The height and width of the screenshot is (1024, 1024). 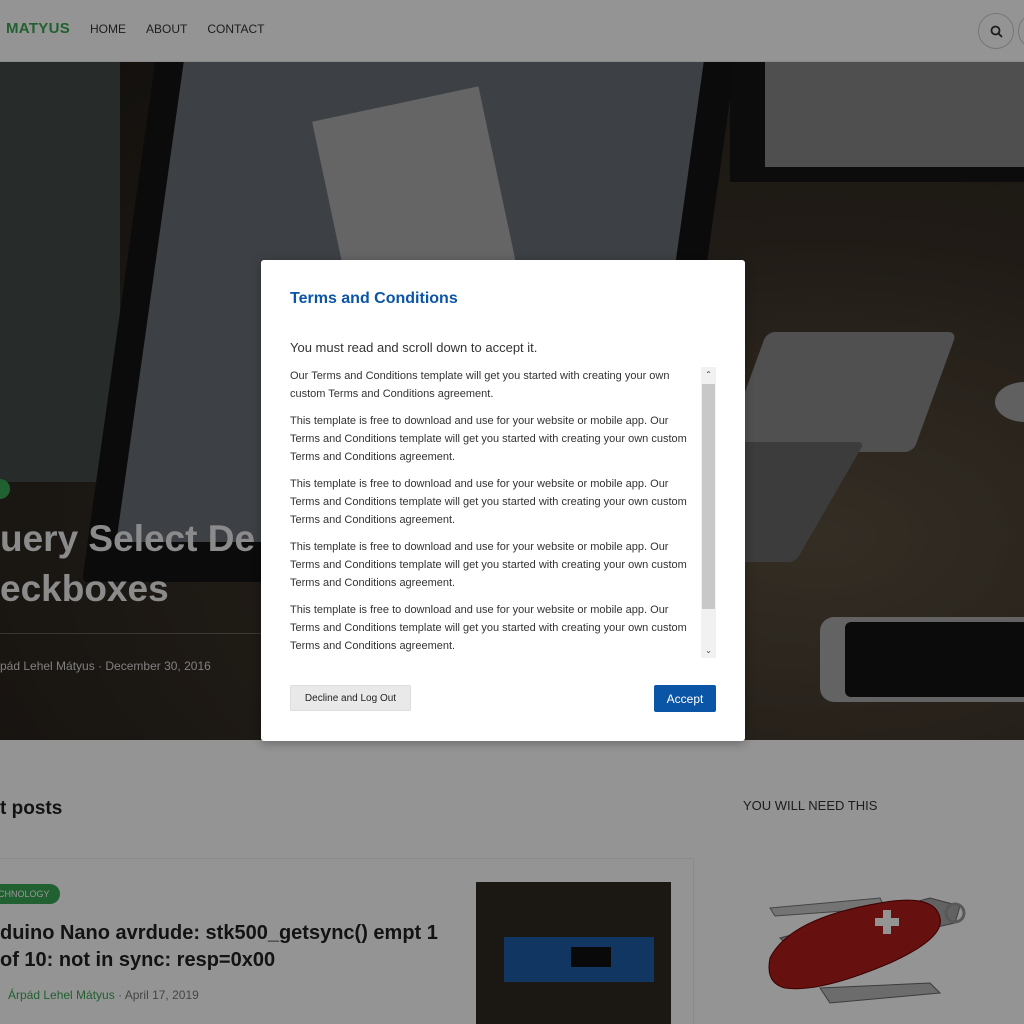 I want to click on terms-scrollbar: ⌃ ⌄, so click(x=708, y=512).